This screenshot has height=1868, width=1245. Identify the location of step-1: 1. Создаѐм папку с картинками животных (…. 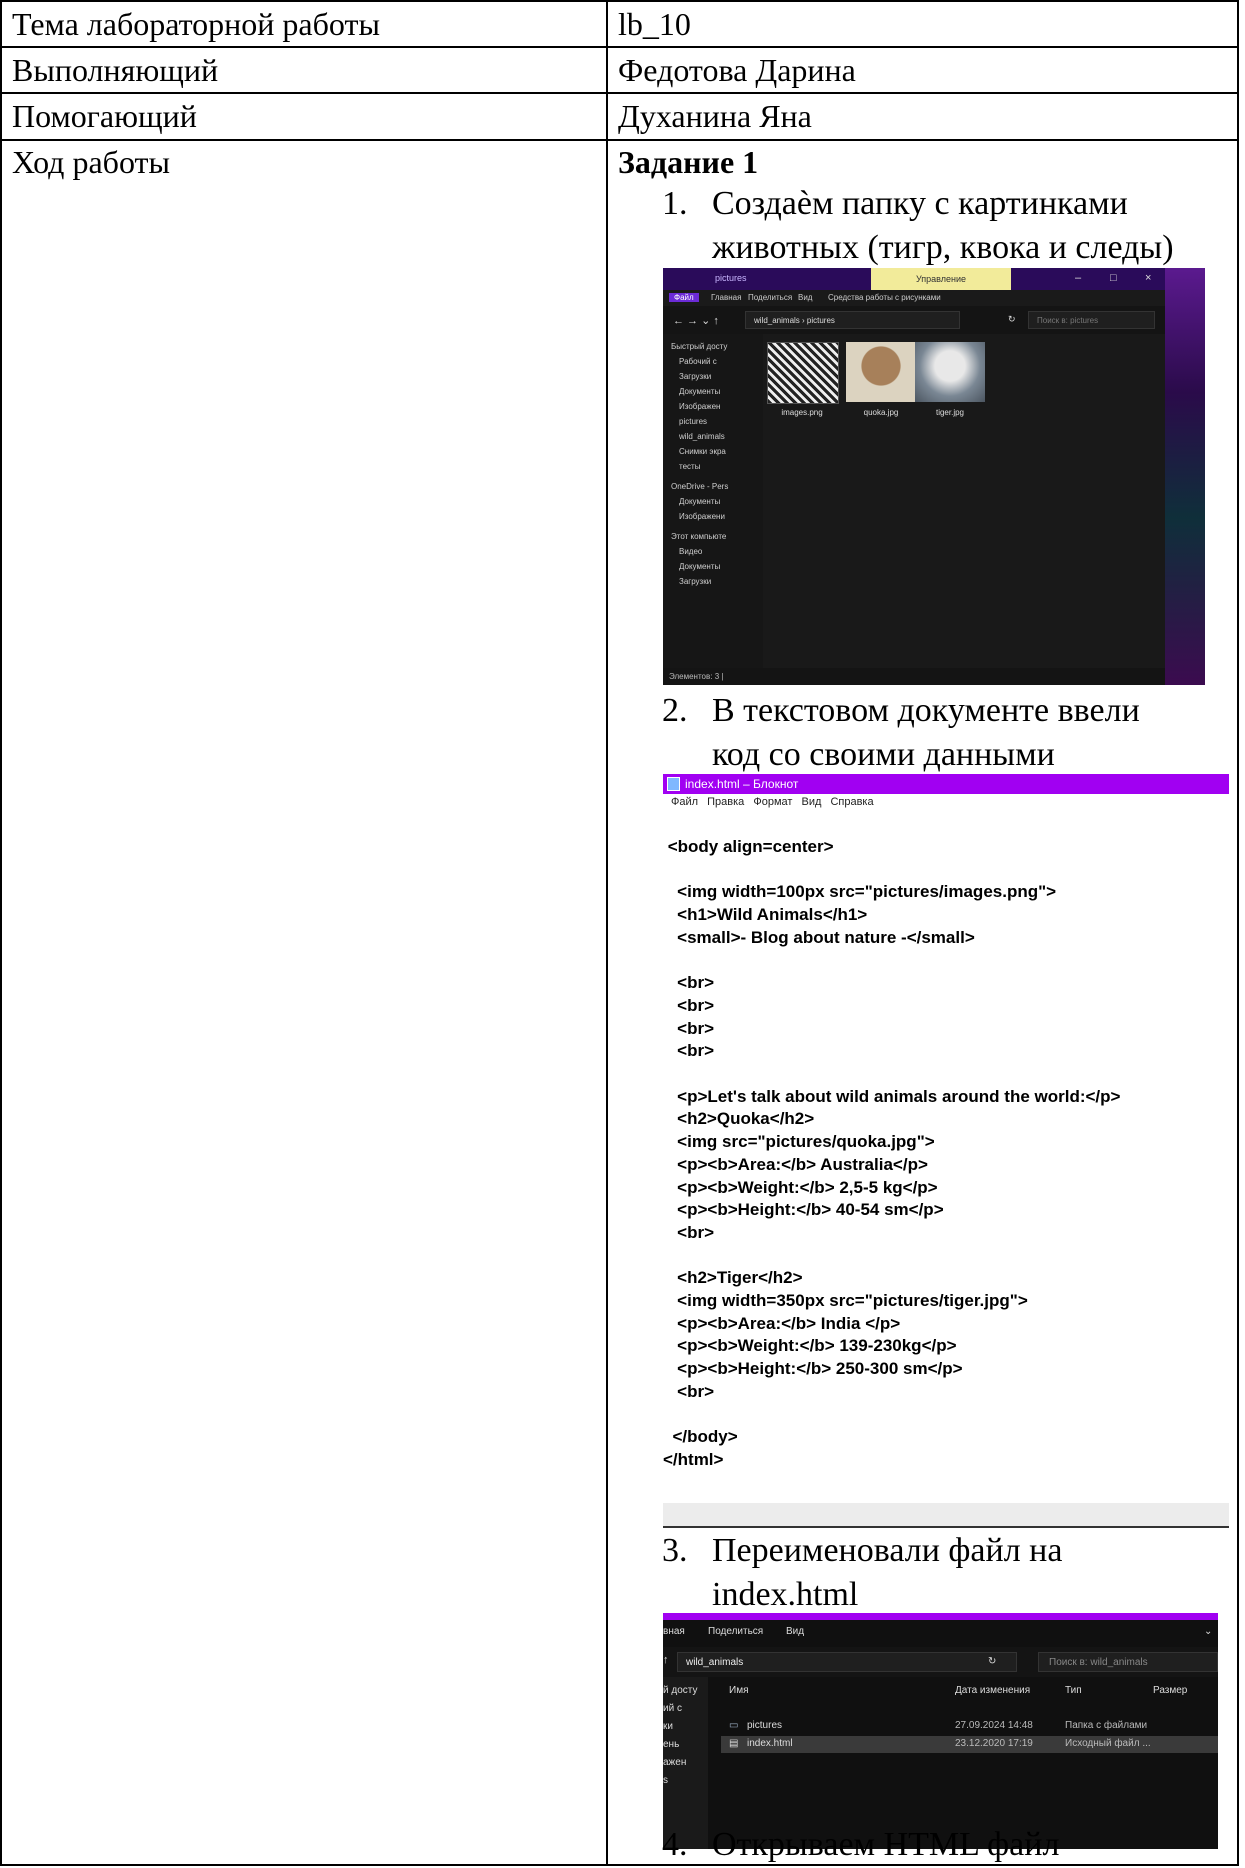
(622, 226).